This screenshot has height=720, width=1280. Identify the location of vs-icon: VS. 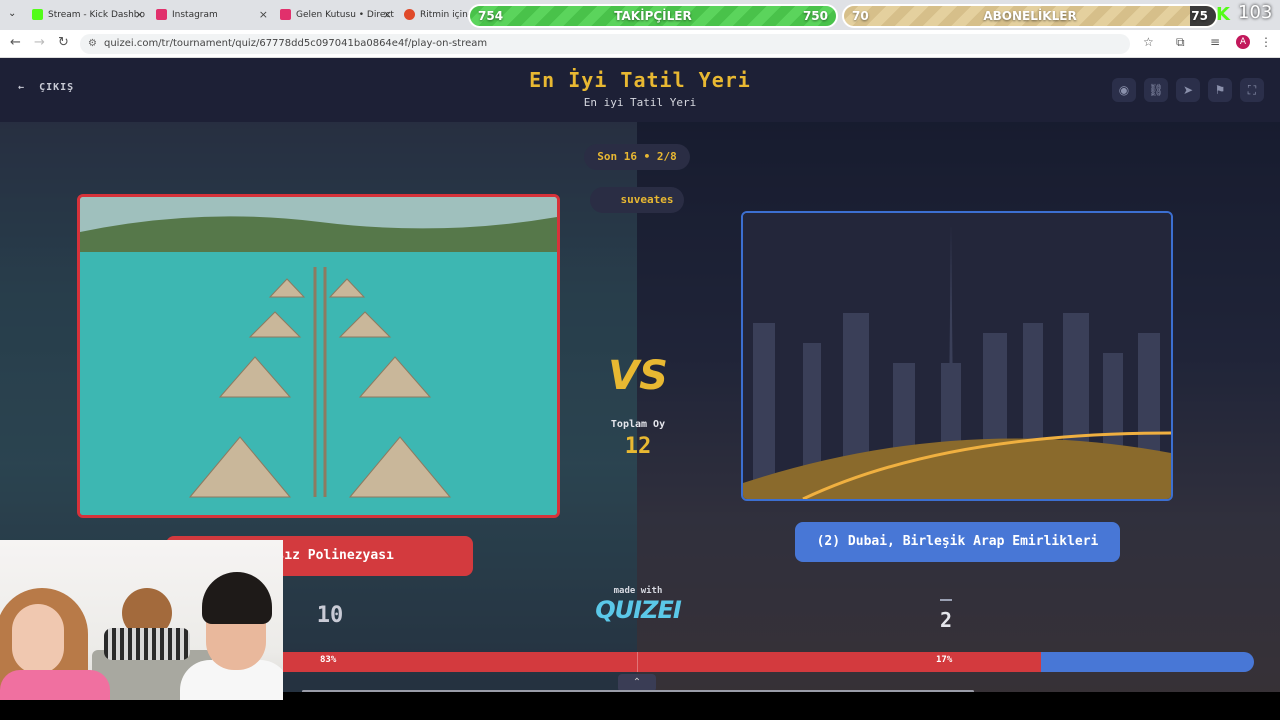
(638, 376).